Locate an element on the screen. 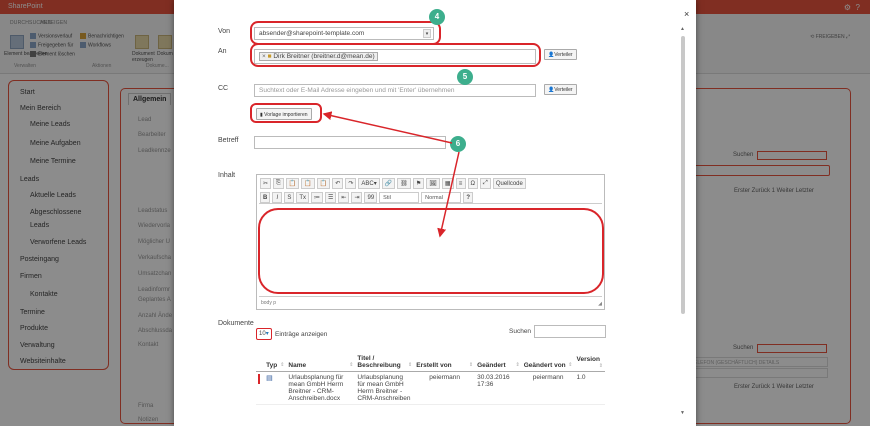  arrow-to-template is located at coordinates (387, 127).